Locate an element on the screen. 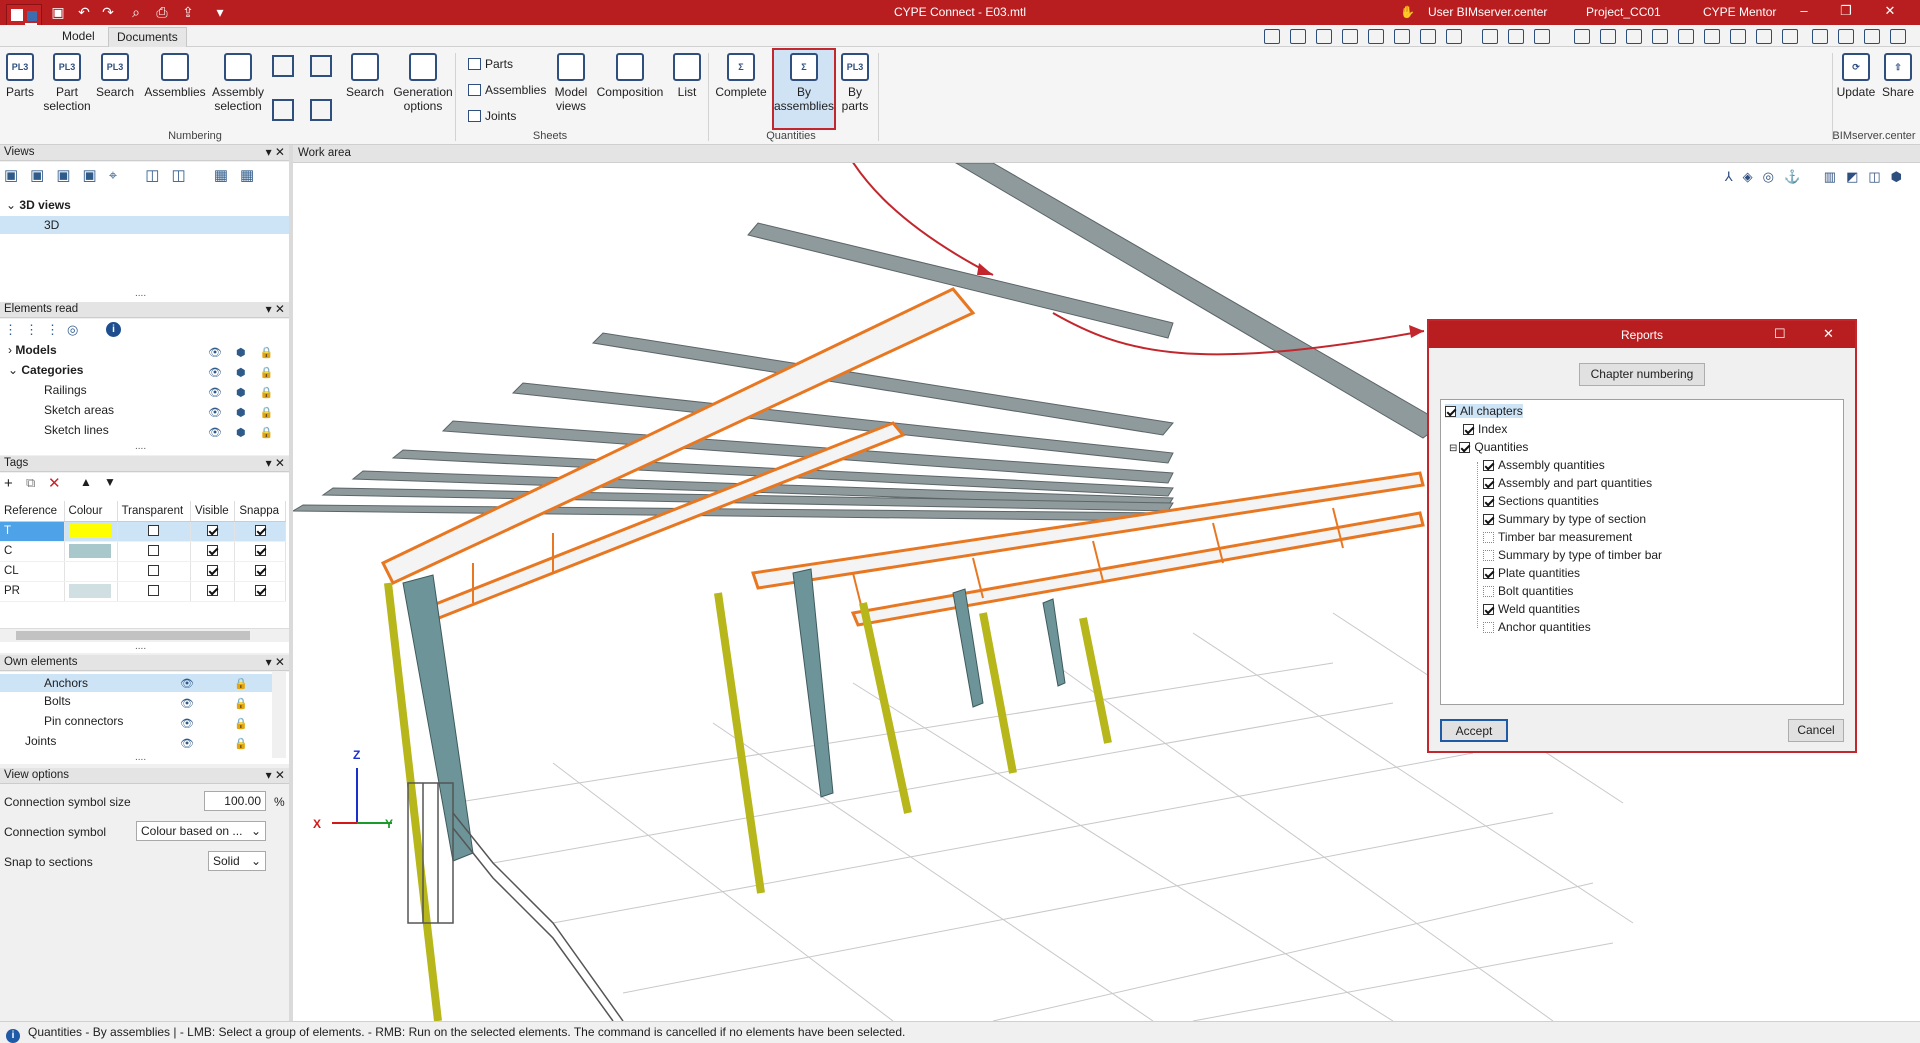 The image size is (1920, 1043). tab-model: Model is located at coordinates (78, 37).